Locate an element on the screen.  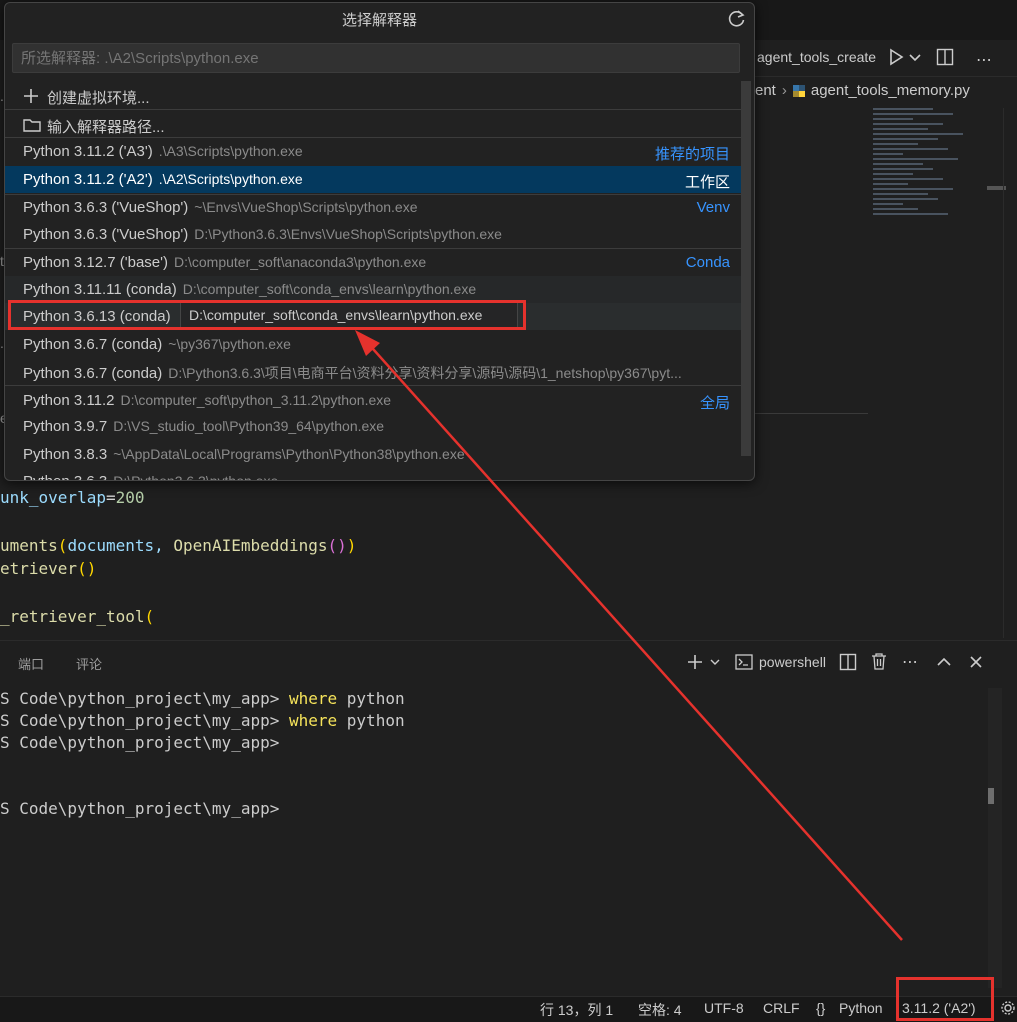
trash-icon is located at coordinates (879, 661).